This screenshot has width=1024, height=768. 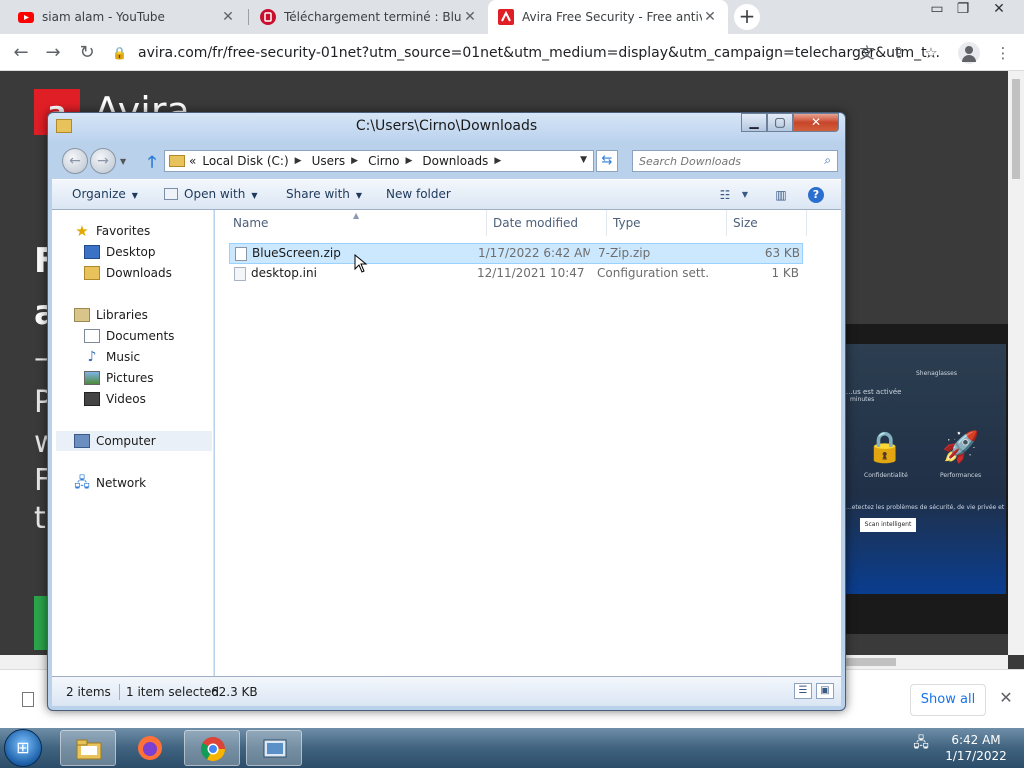 I want to click on column-header-date: Date modified, so click(x=547, y=223).